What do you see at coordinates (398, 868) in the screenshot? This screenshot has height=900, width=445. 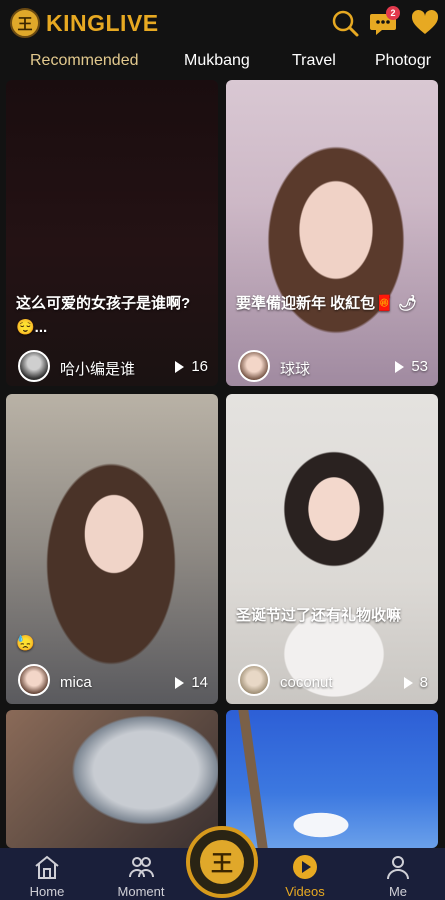 I see `person-icon` at bounding box center [398, 868].